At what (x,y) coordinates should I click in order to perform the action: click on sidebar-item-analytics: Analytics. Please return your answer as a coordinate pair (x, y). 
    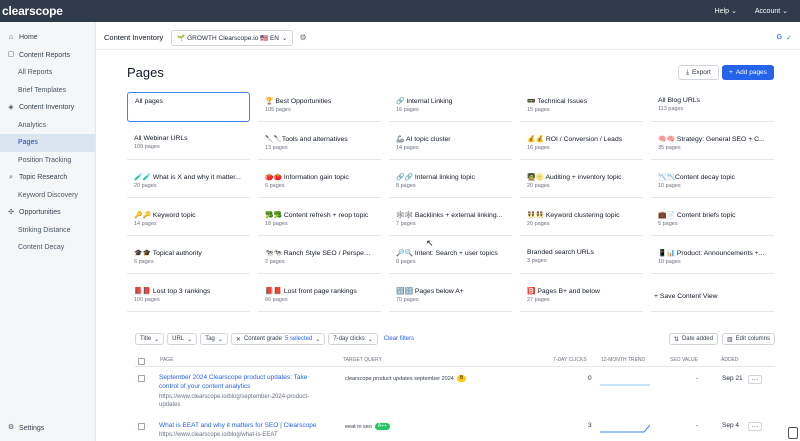
    Looking at the image, I should click on (47, 126).